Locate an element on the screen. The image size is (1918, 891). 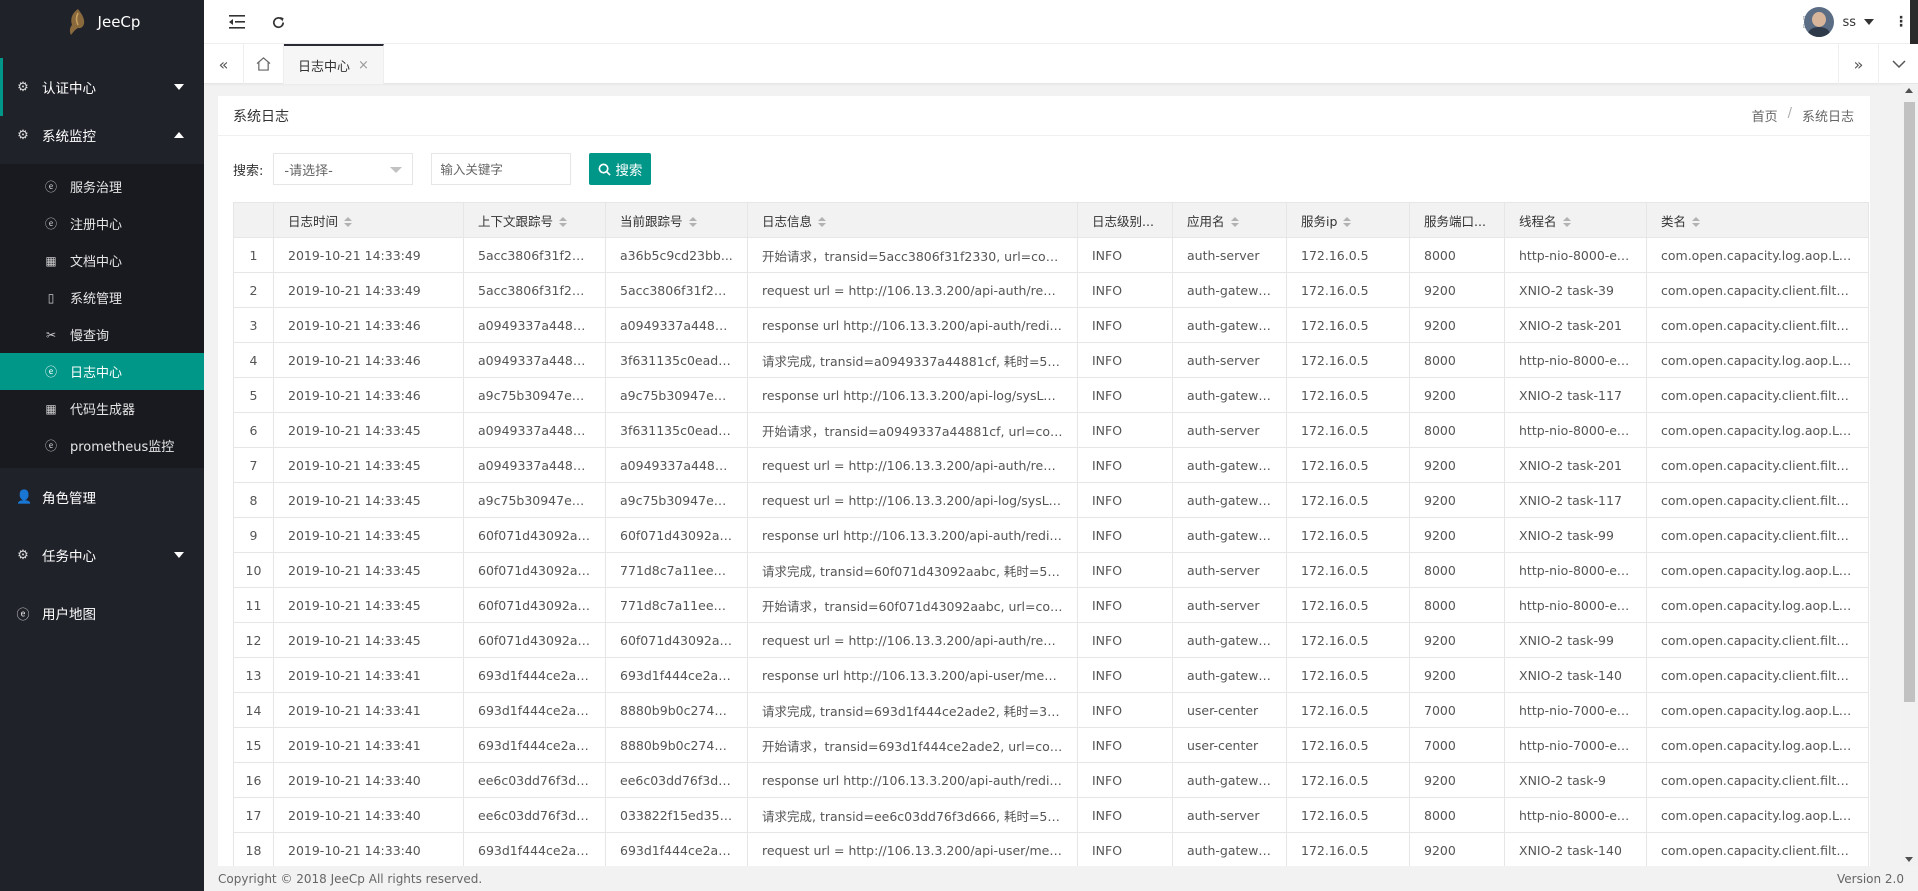
home-tab-button is located at coordinates (264, 64).